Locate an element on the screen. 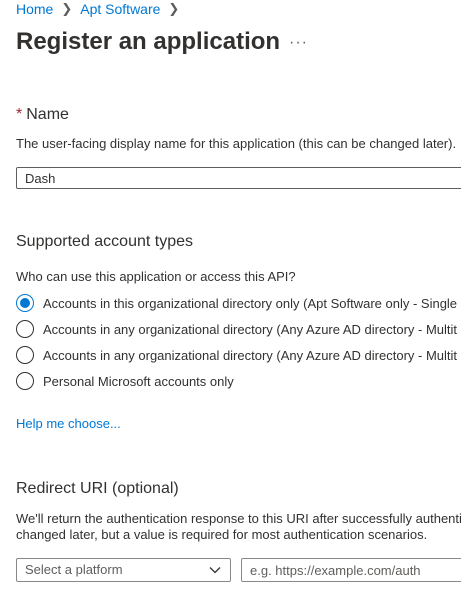 This screenshot has height=609, width=461. chevron-down-icon is located at coordinates (215, 570).